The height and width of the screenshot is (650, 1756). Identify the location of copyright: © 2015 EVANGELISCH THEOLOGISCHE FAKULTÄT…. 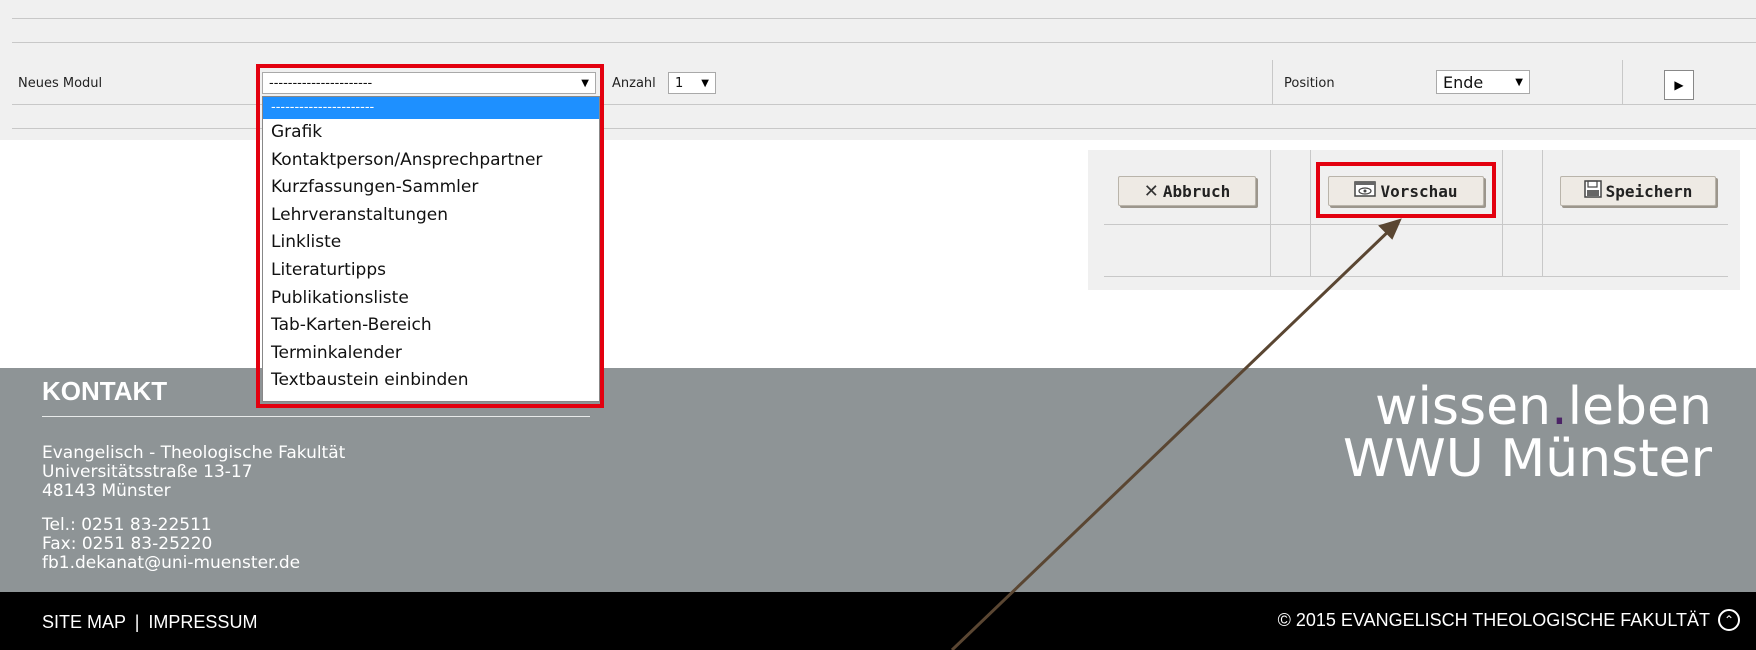
(1509, 620).